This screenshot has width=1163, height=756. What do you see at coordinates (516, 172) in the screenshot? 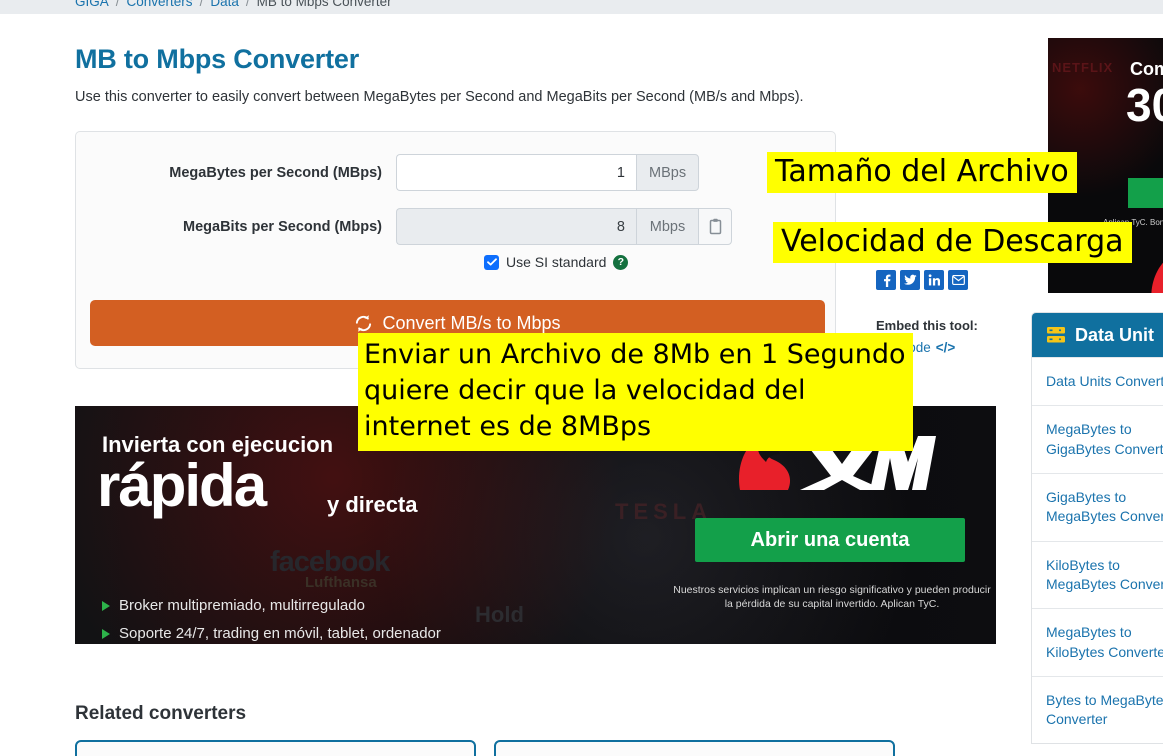
I see `megabytes-input: 1` at bounding box center [516, 172].